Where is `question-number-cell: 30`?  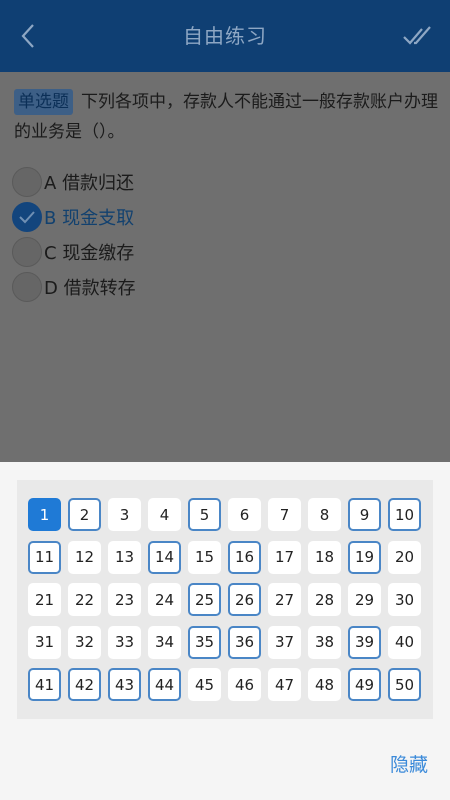 question-number-cell: 30 is located at coordinates (404, 599).